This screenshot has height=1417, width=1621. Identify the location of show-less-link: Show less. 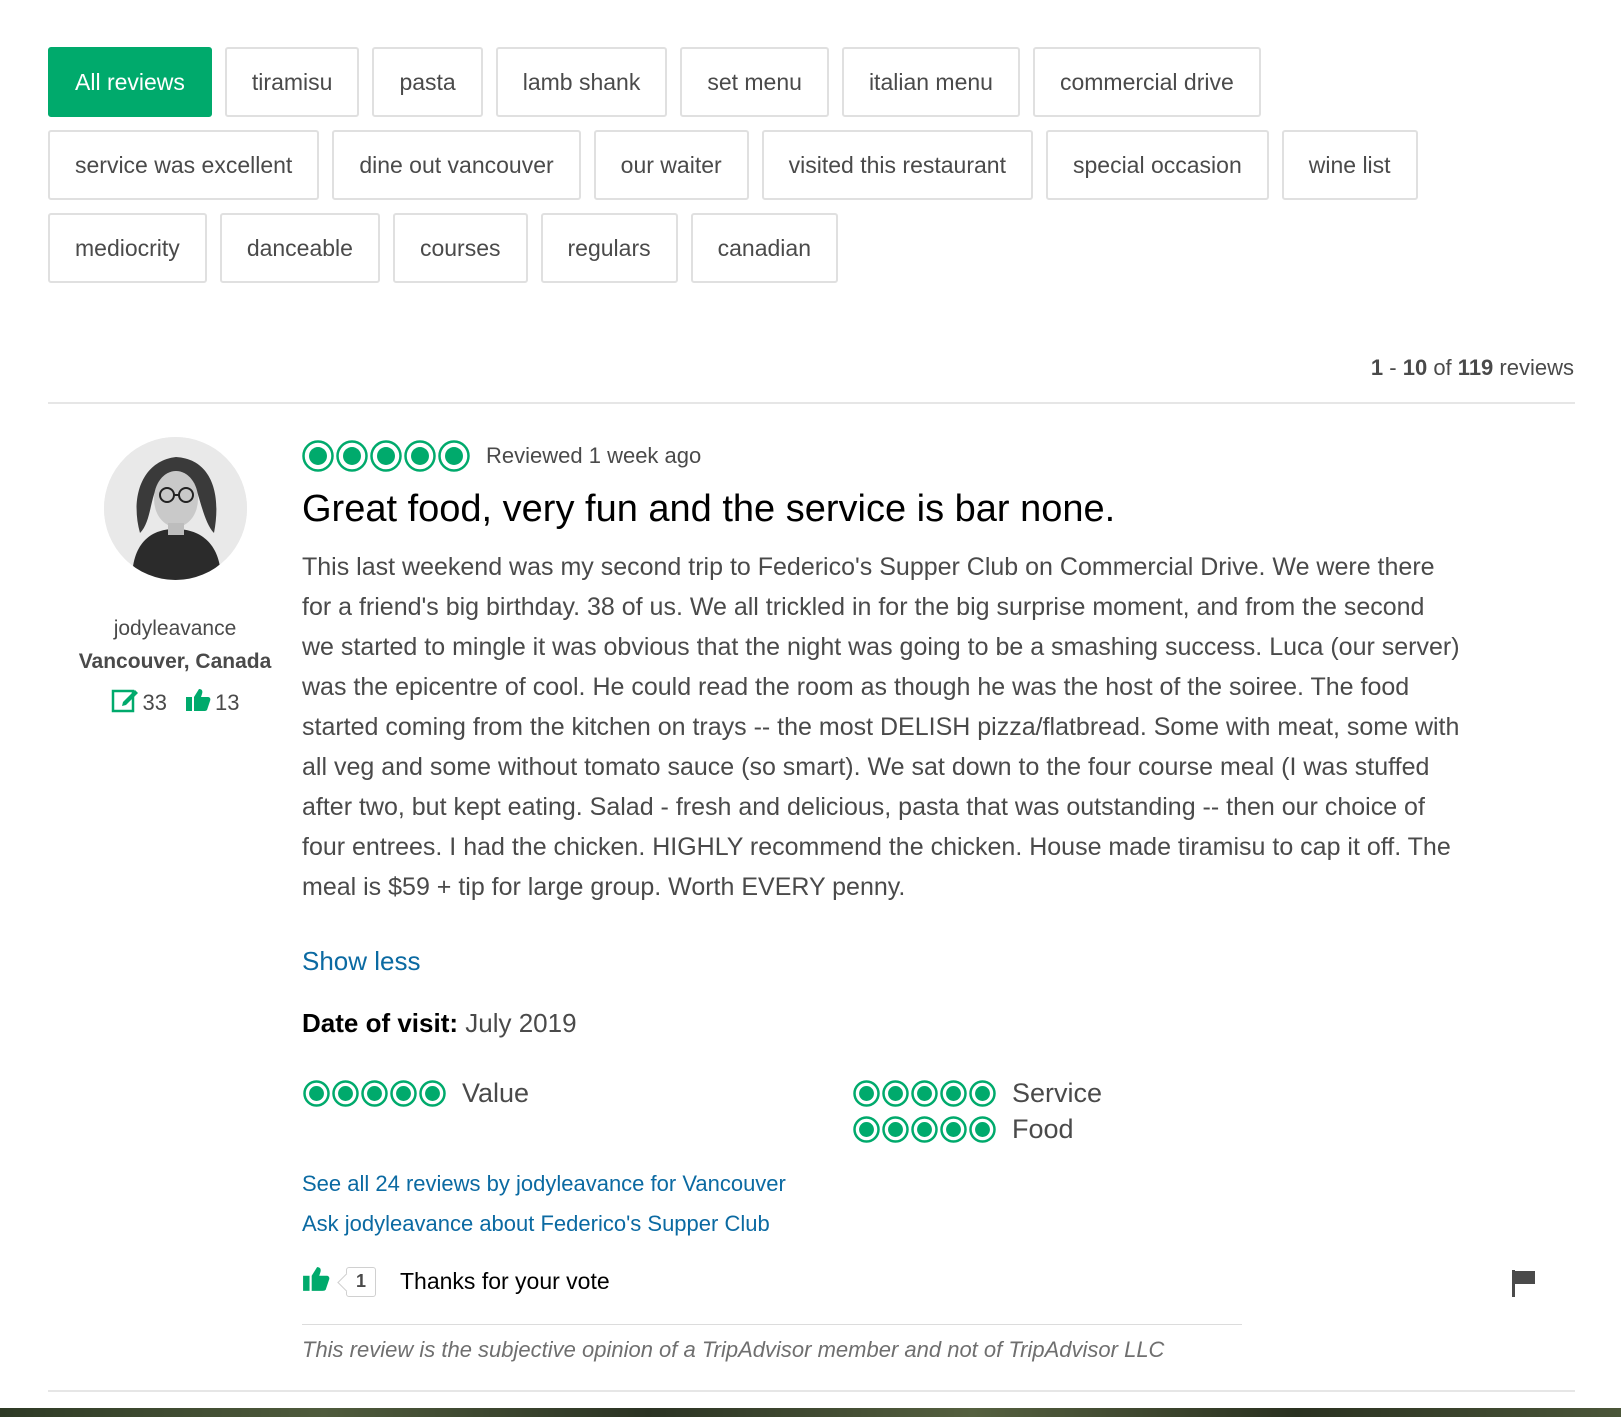
(882, 961).